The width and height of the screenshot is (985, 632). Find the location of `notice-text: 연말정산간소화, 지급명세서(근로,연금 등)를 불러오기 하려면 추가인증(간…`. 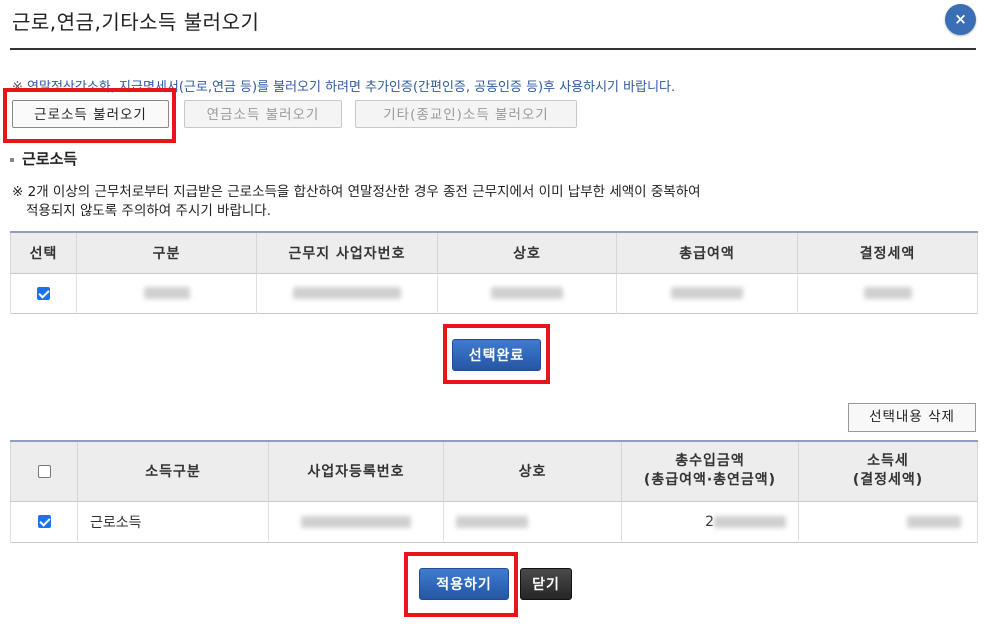

notice-text: 연말정산간소화, 지급명세서(근로,연금 등)를 불러오기 하려면 추가인증(간… is located at coordinates (349, 87).